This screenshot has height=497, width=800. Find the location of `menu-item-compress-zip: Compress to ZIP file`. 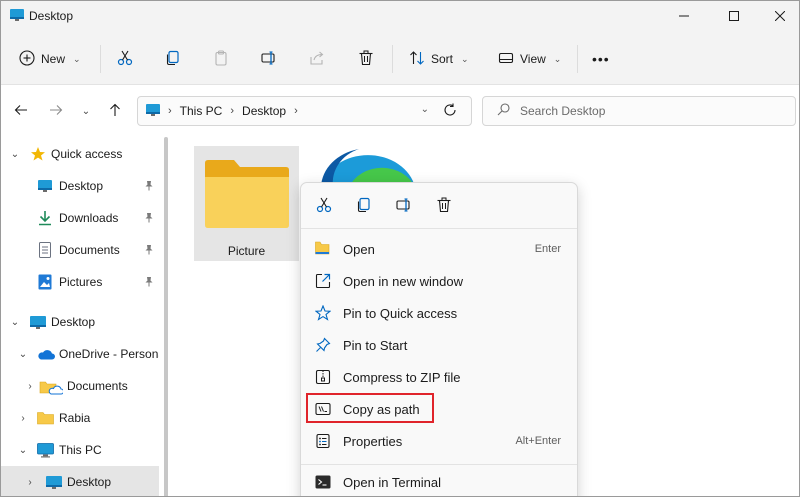

menu-item-compress-zip: Compress to ZIP file is located at coordinates (439, 377).